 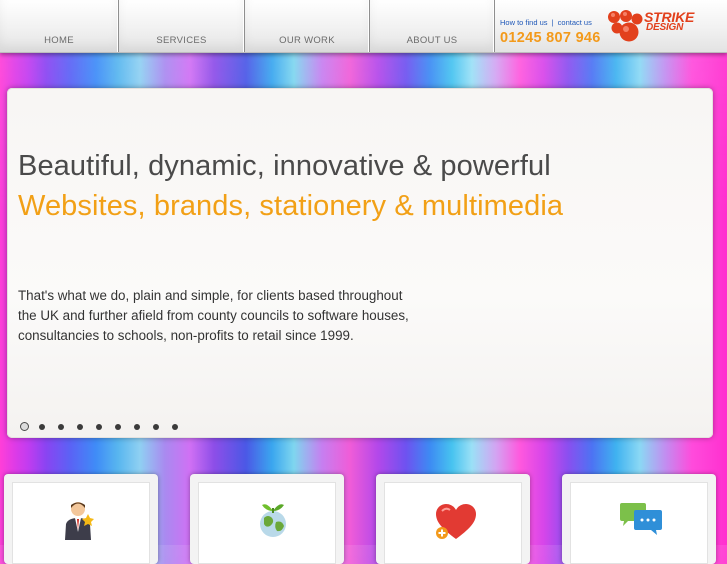 I want to click on phone-number: 01245 807 946, so click(x=550, y=38).